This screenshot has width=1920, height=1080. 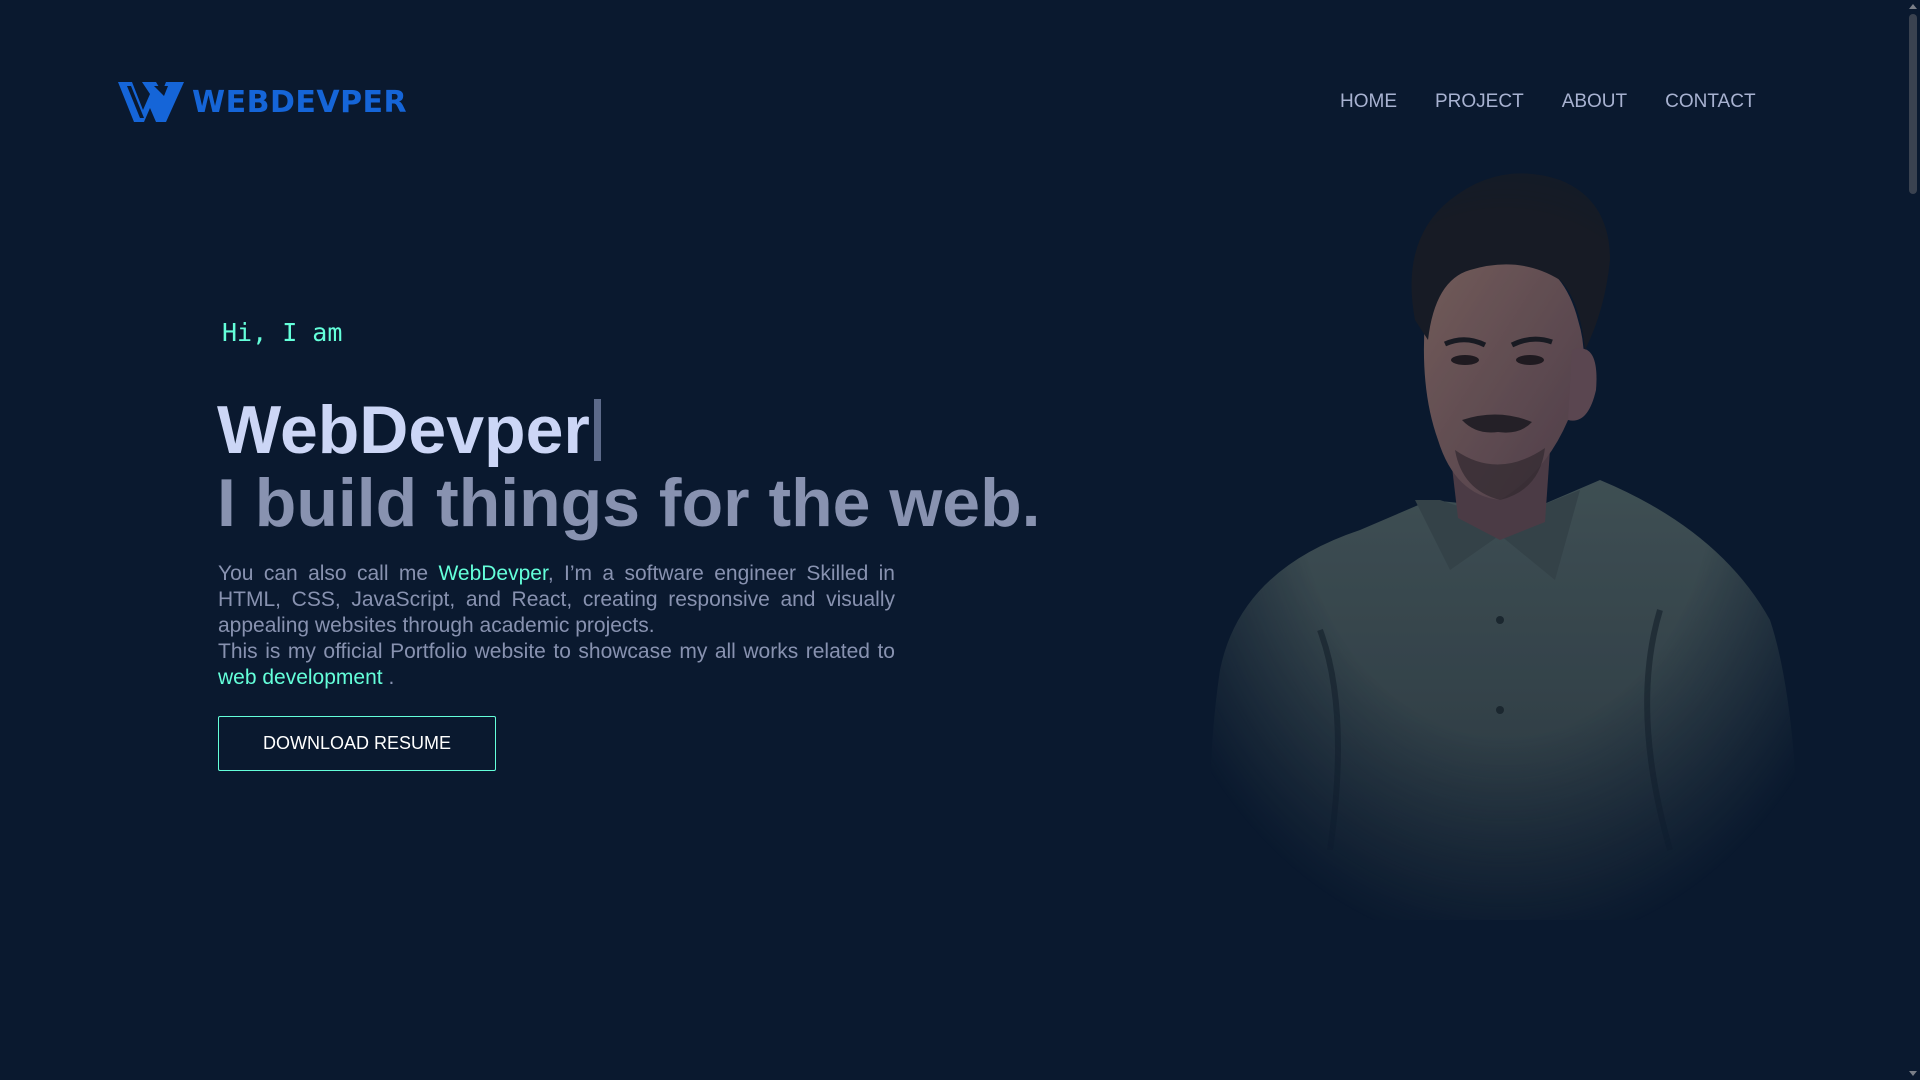 I want to click on site-logo: WEBDEVPER, so click(x=262, y=102).